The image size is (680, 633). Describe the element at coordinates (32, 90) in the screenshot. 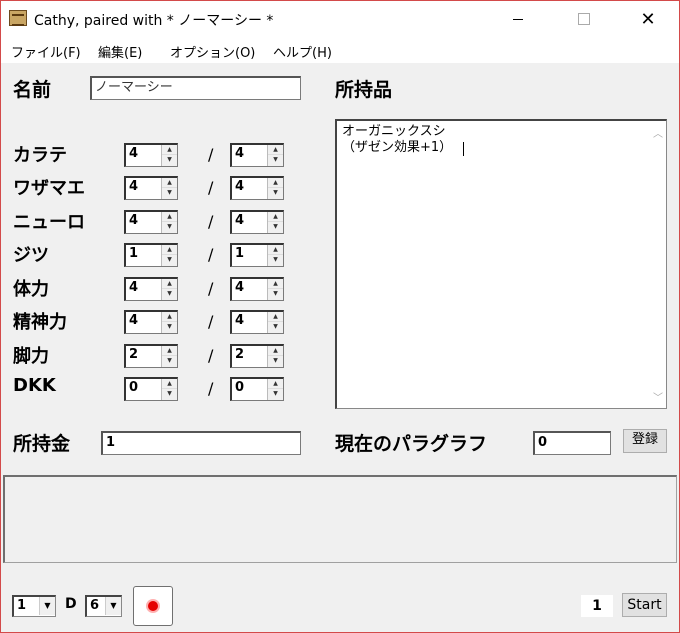

I see `name-label: 名前` at that location.